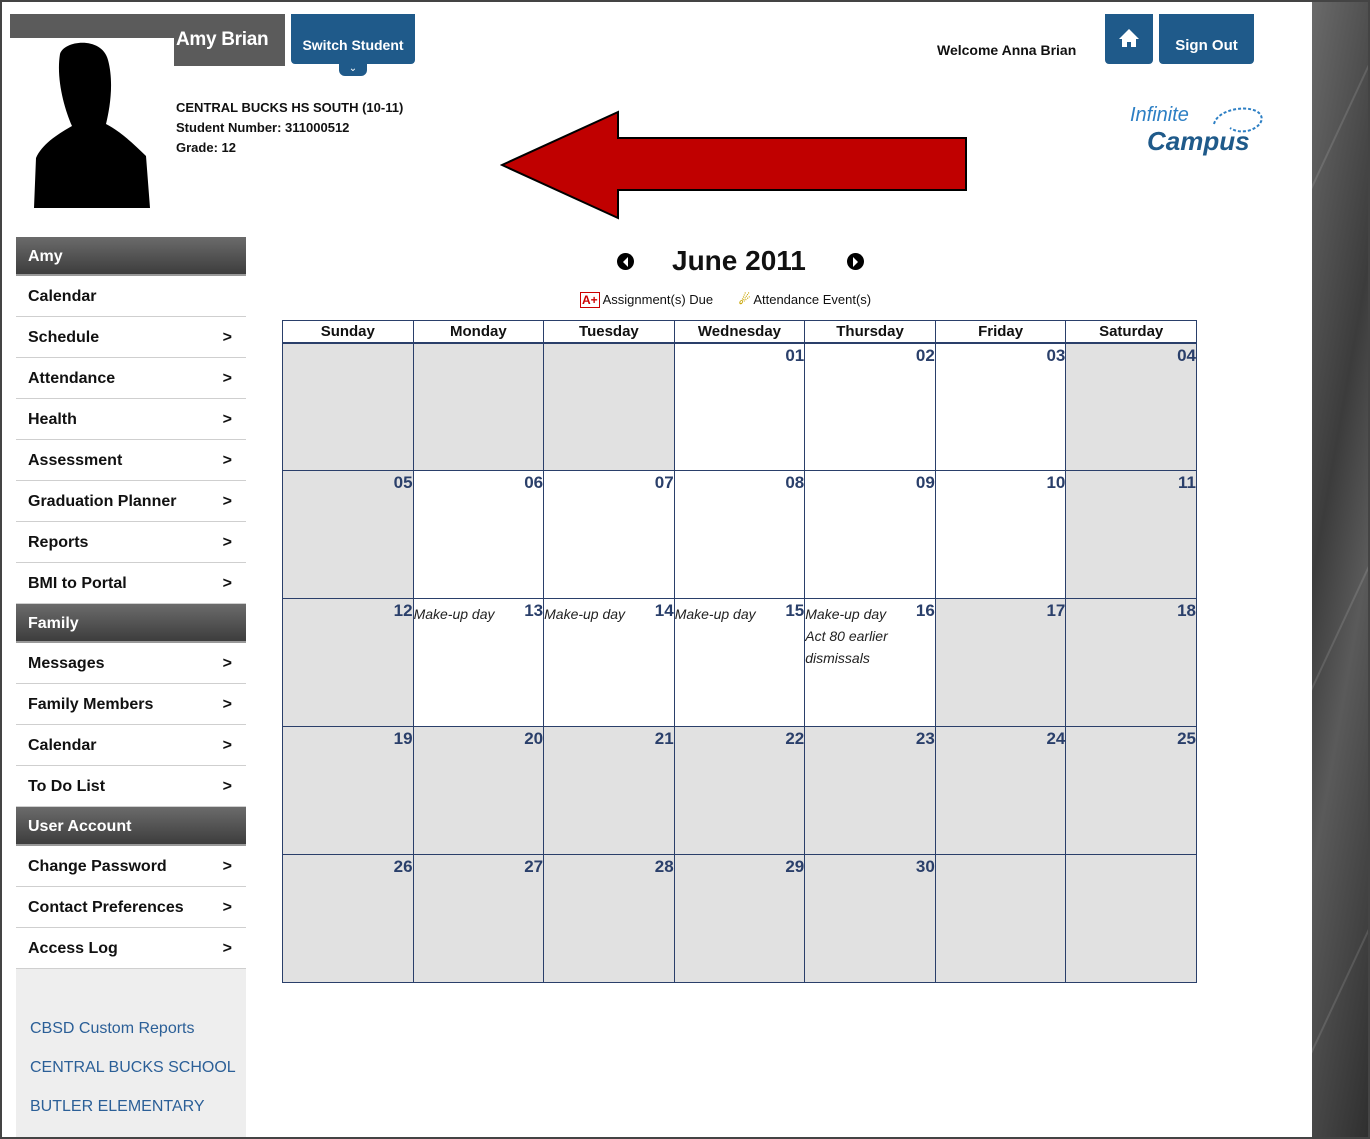 The height and width of the screenshot is (1139, 1370). Describe the element at coordinates (1056, 610) in the screenshot. I see `day-number: 17` at that location.